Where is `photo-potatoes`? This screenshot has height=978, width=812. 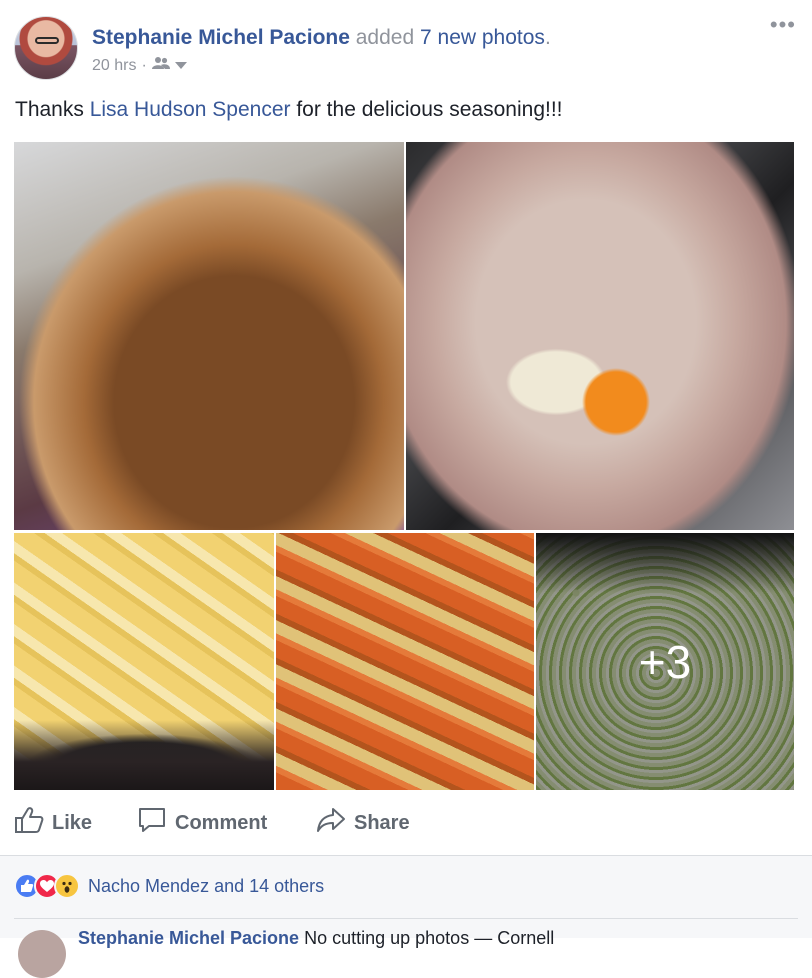 photo-potatoes is located at coordinates (144, 661).